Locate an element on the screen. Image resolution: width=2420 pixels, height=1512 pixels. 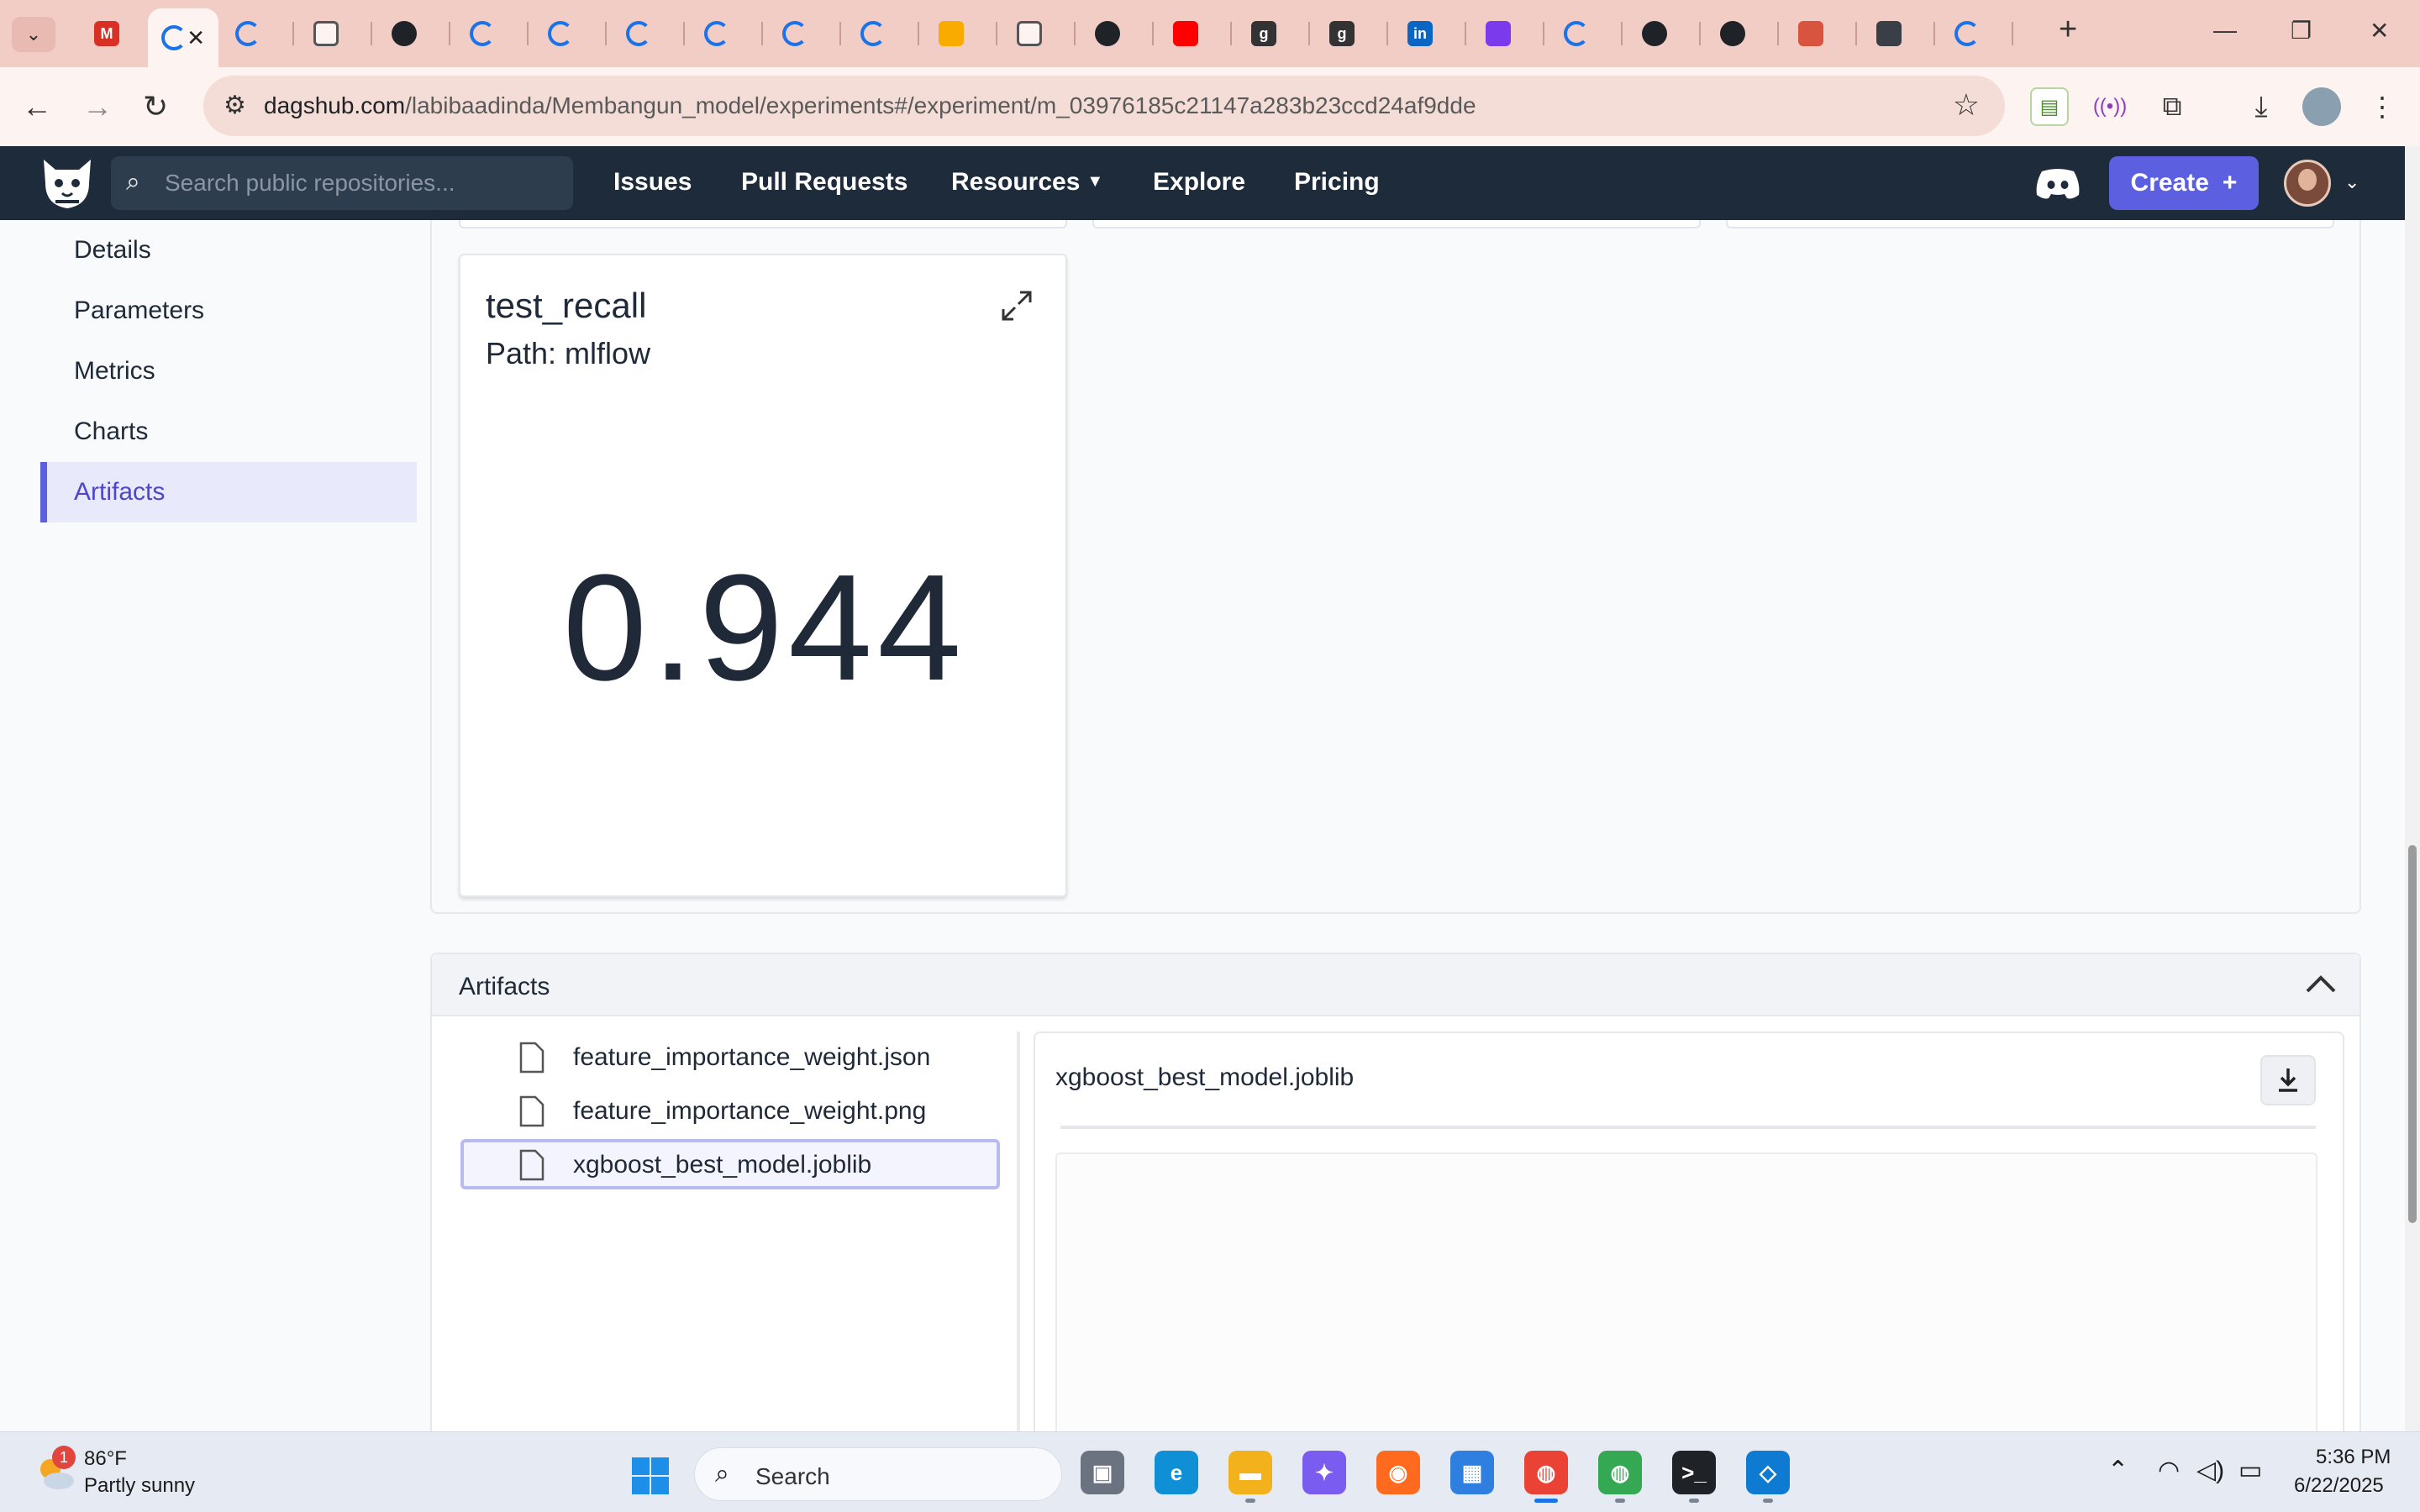
panel-divider is located at coordinates (1019, 1250).